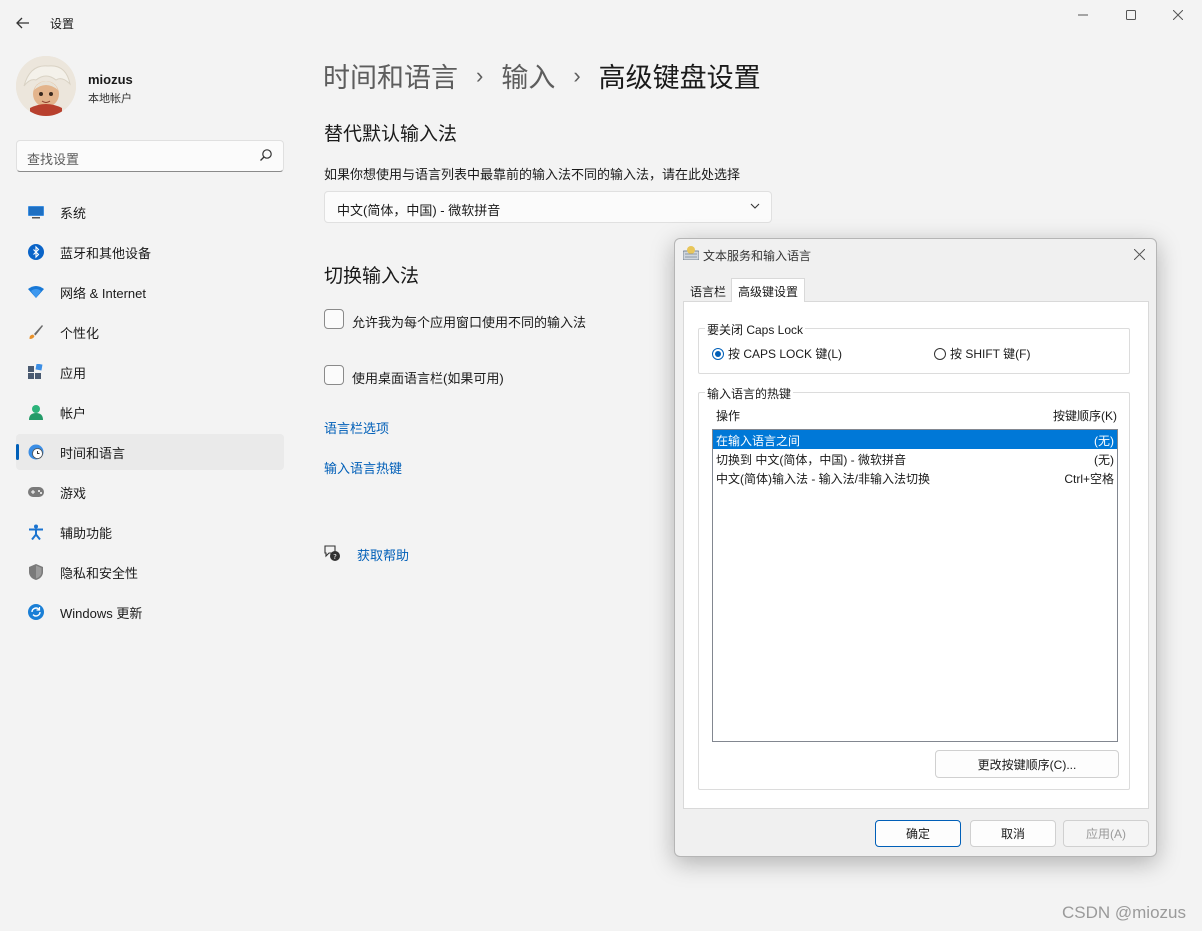 The image size is (1202, 931). What do you see at coordinates (36, 412) in the screenshot?
I see `account-icon` at bounding box center [36, 412].